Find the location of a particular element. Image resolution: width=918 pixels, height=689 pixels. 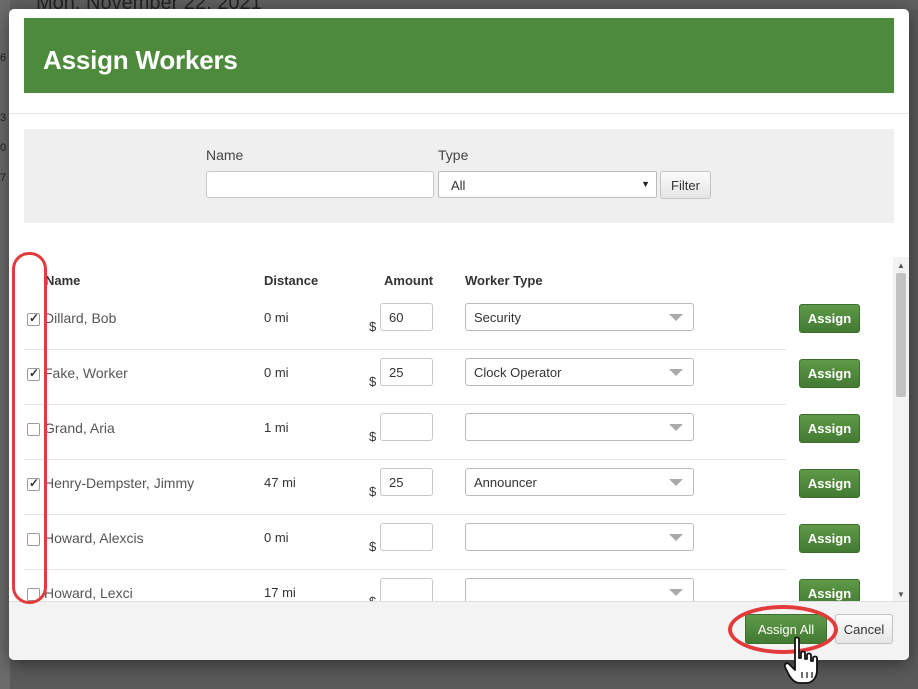

name-filter-input is located at coordinates (320, 184).